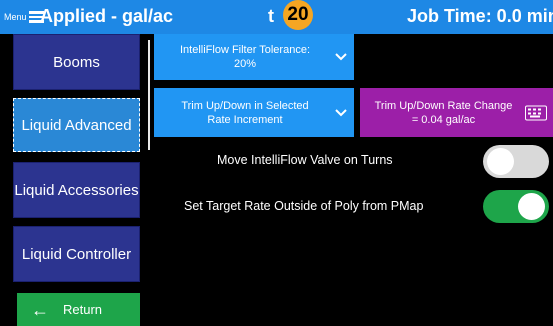 Image resolution: width=553 pixels, height=326 pixels. Describe the element at coordinates (443, 119) in the screenshot. I see `trim-rate-change-value: = 0.04 gal/ac` at that location.